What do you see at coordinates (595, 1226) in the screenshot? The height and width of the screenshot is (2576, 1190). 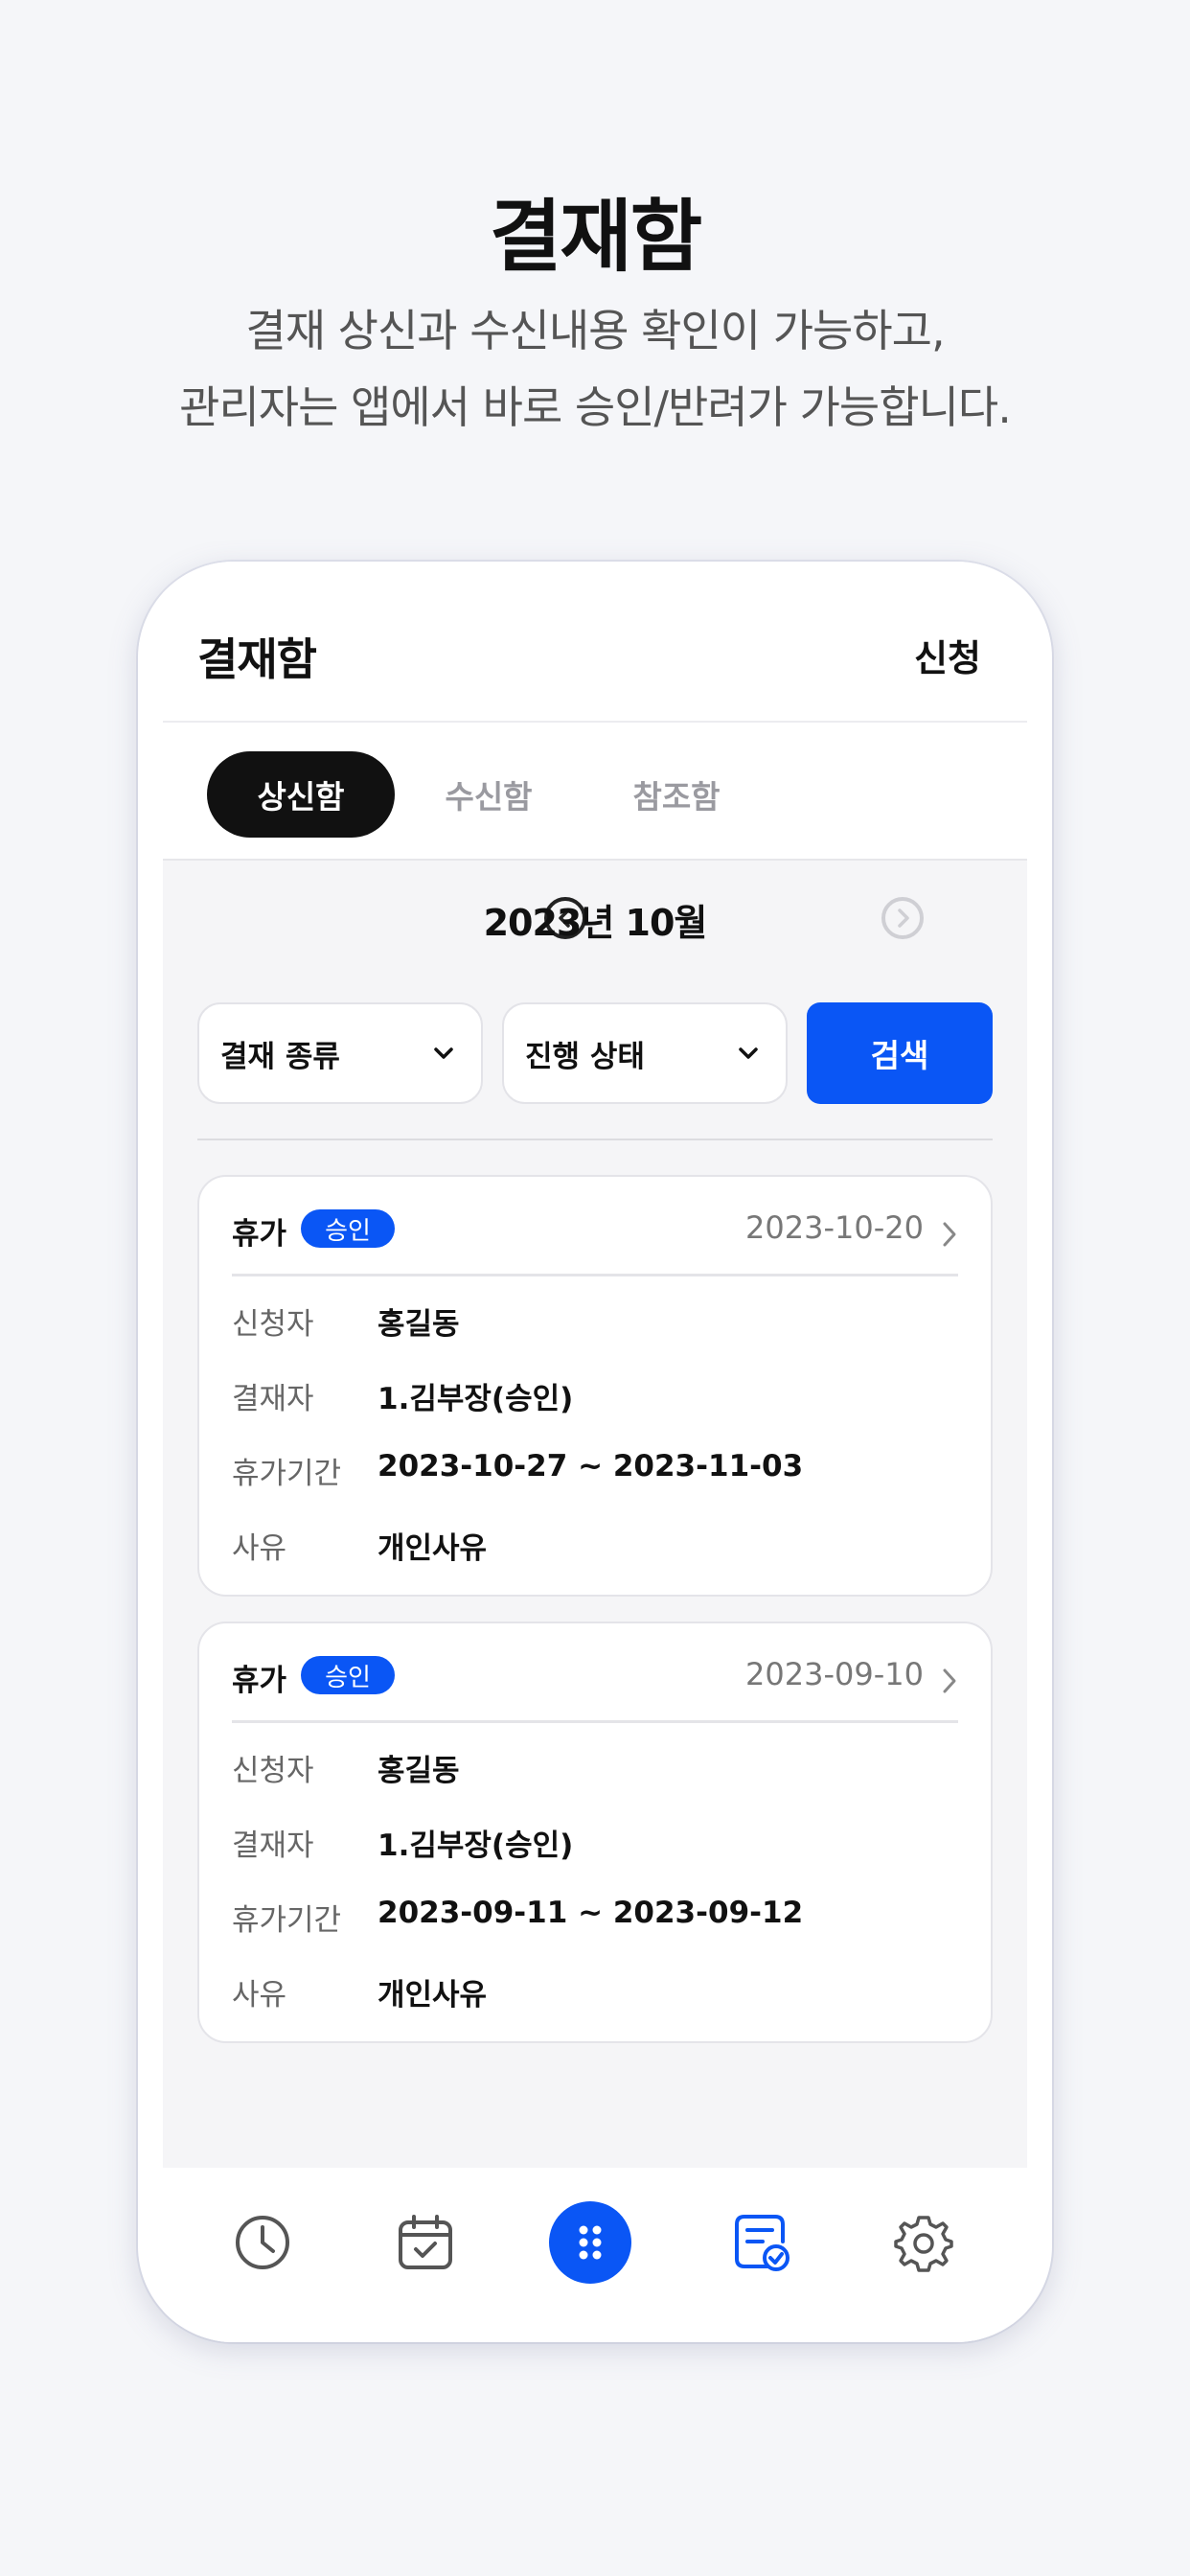 I see `card-header: 휴가 승인 2023-10-20` at bounding box center [595, 1226].